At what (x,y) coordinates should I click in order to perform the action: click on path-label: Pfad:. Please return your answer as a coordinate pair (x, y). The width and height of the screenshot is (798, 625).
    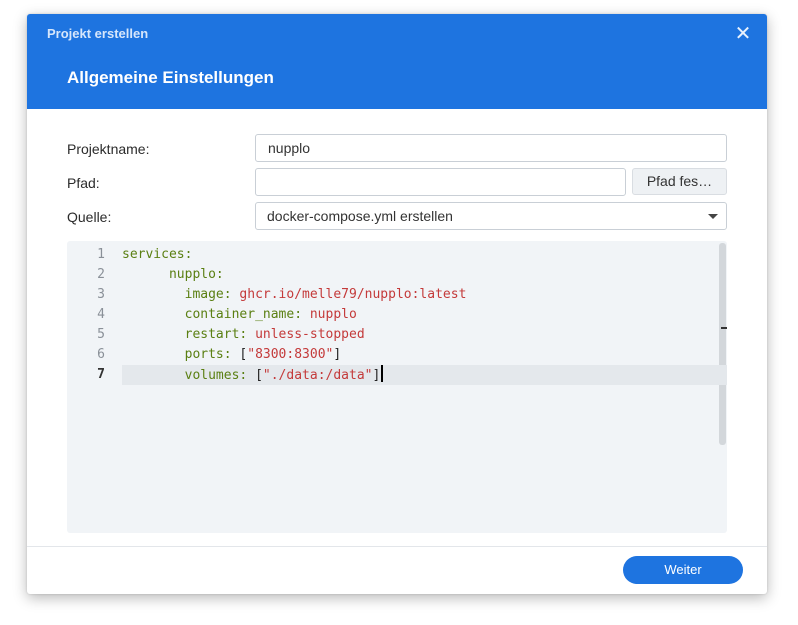
    Looking at the image, I should click on (83, 183).